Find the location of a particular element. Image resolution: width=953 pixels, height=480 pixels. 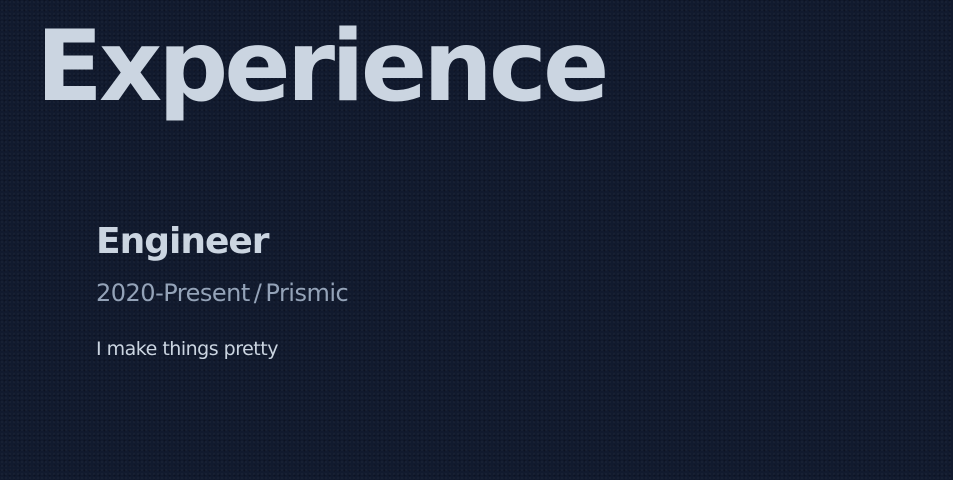

job-meta: 2020-Present / Prismic is located at coordinates (446, 293).